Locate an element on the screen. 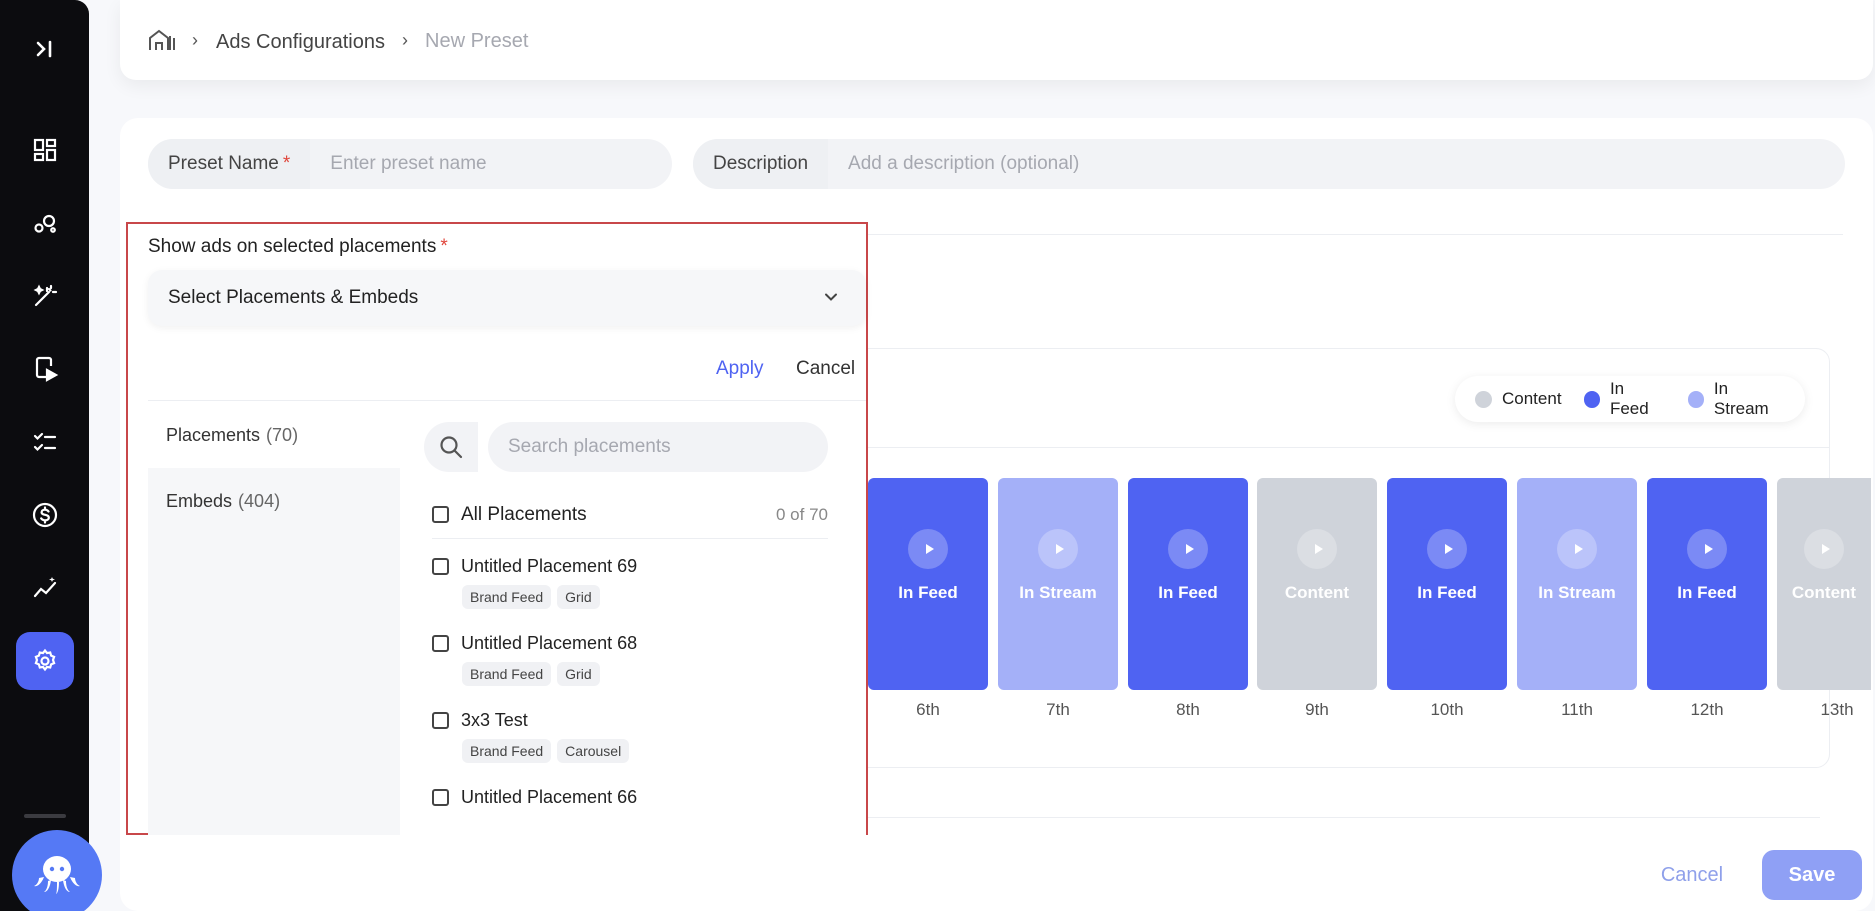 This screenshot has height=911, width=1875. slot-position: 11th is located at coordinates (1577, 709).